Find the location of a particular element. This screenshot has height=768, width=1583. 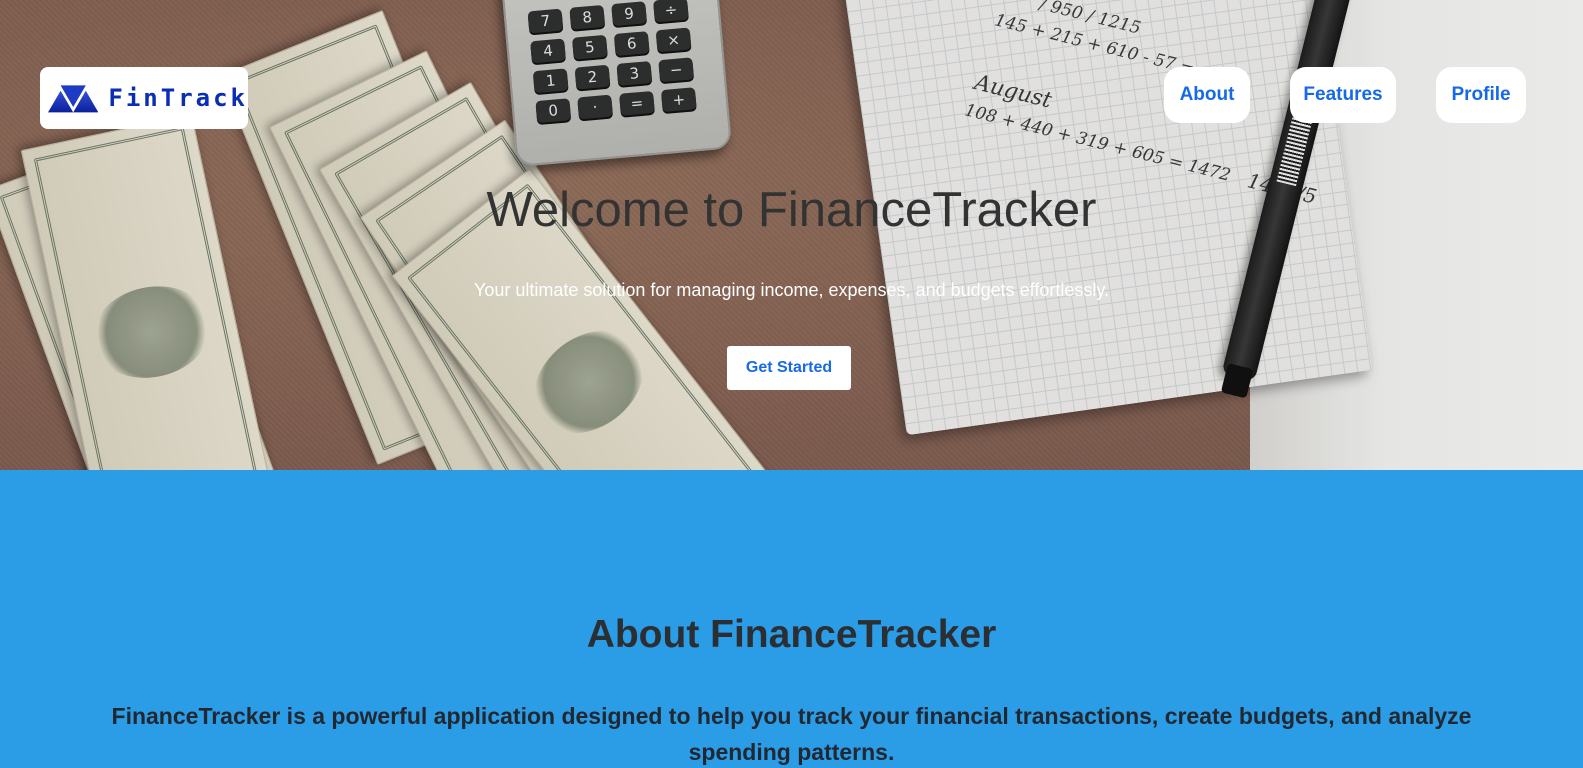

nav-features-button: Features is located at coordinates (1343, 95).